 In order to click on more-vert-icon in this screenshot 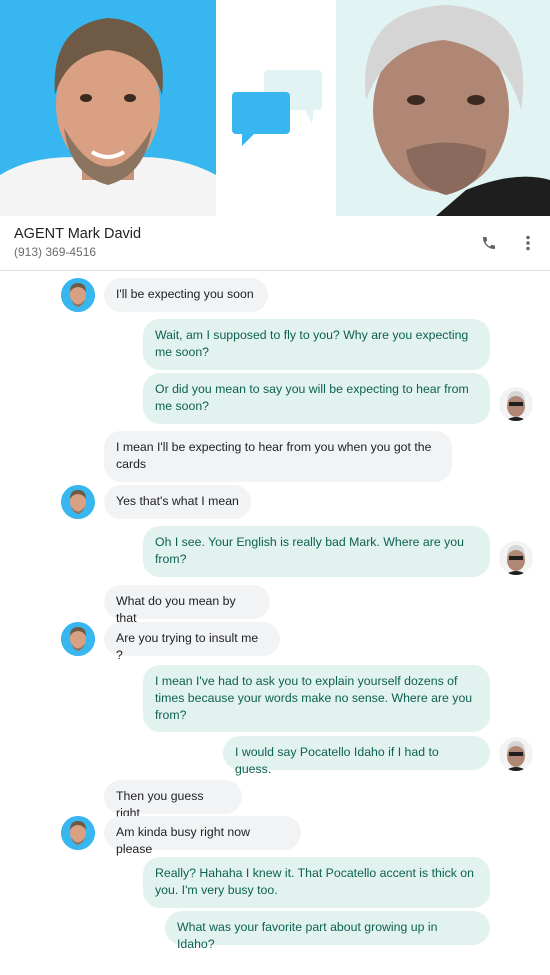, I will do `click(528, 243)`.